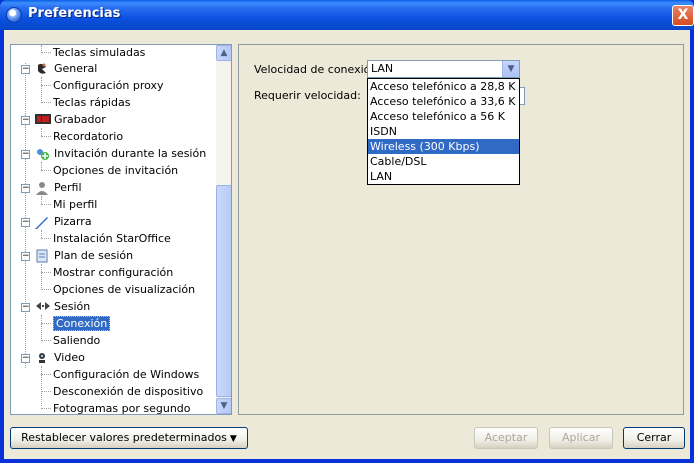 This screenshot has height=463, width=694. Describe the element at coordinates (43, 222) in the screenshot. I see `whiteboard-icon` at that location.